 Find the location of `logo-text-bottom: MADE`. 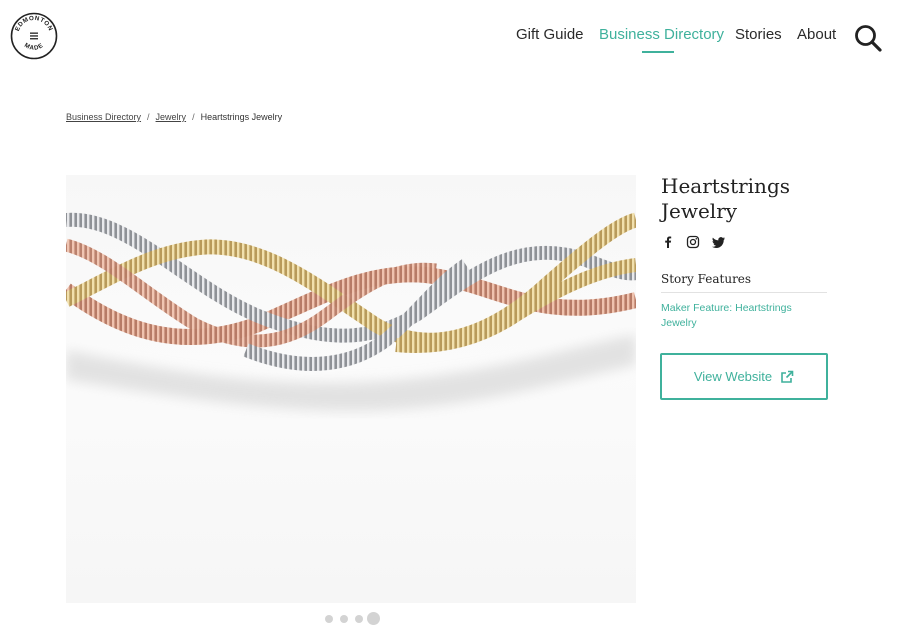

logo-text-bottom: MADE is located at coordinates (33, 47).